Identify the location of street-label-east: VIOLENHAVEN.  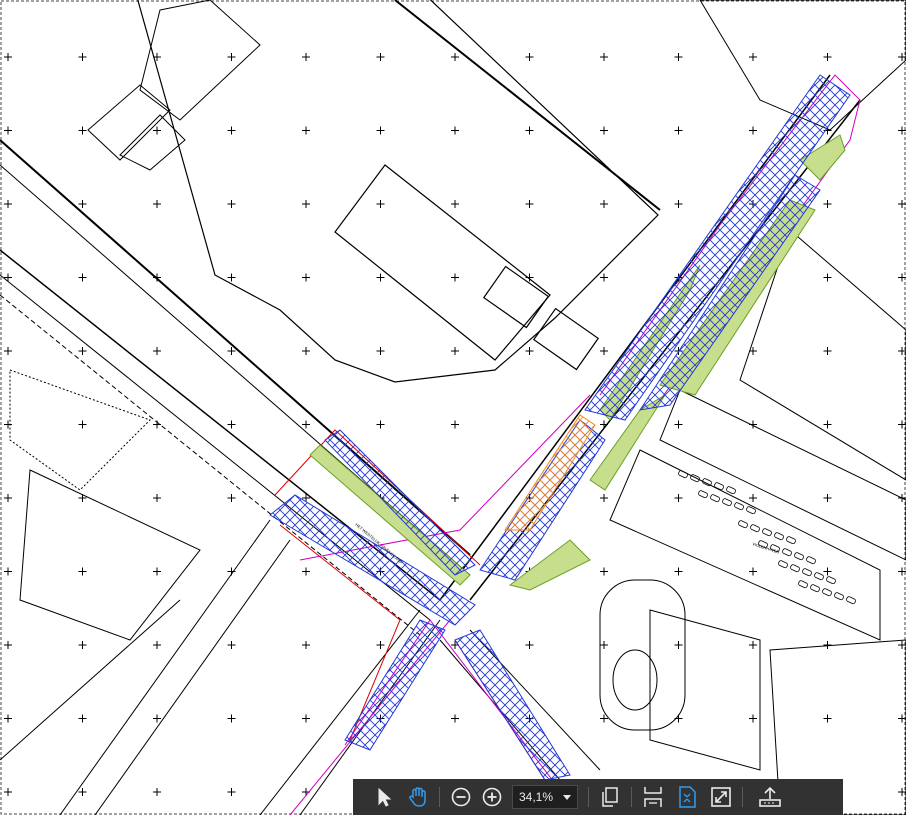
(766, 547).